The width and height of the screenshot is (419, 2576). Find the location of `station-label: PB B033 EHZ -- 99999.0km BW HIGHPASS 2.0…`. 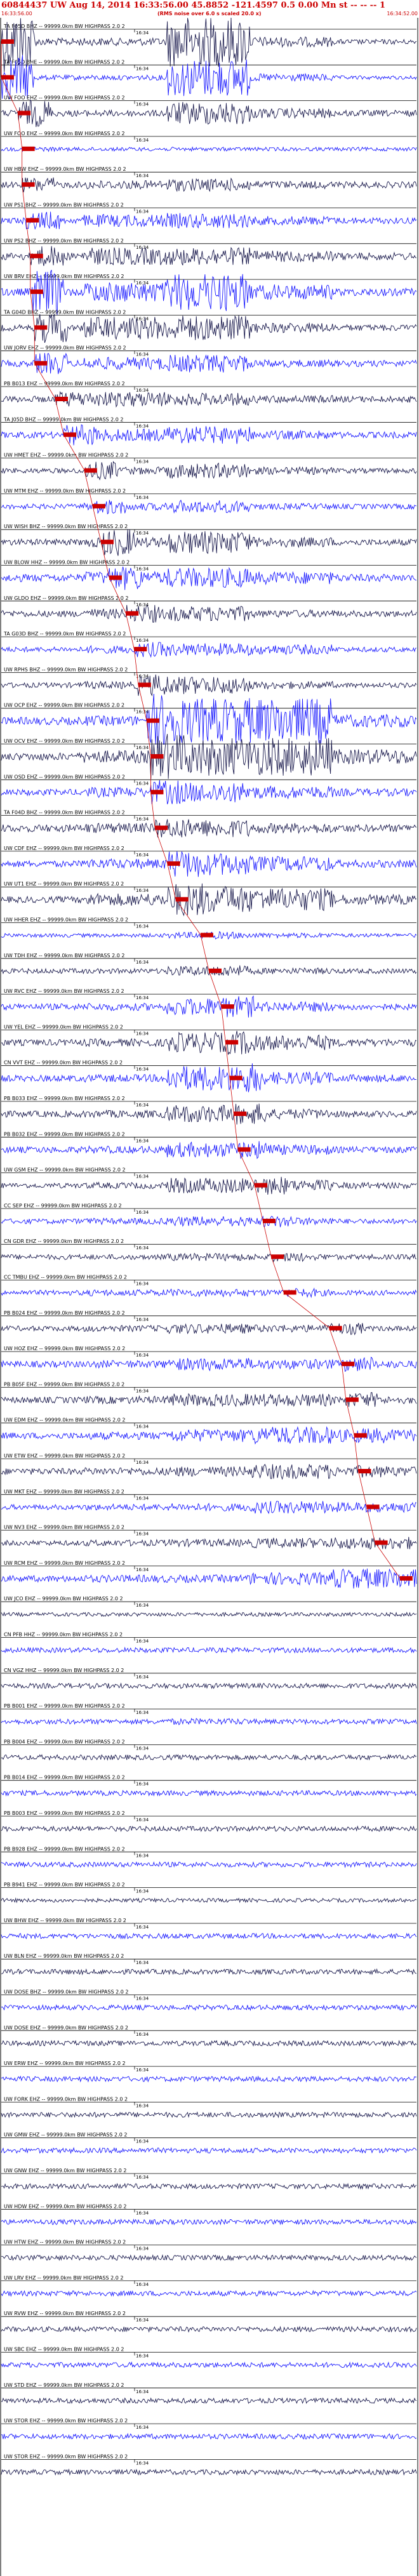

station-label: PB B033 EHZ -- 99999.0km BW HIGHPASS 2.0… is located at coordinates (64, 1098).